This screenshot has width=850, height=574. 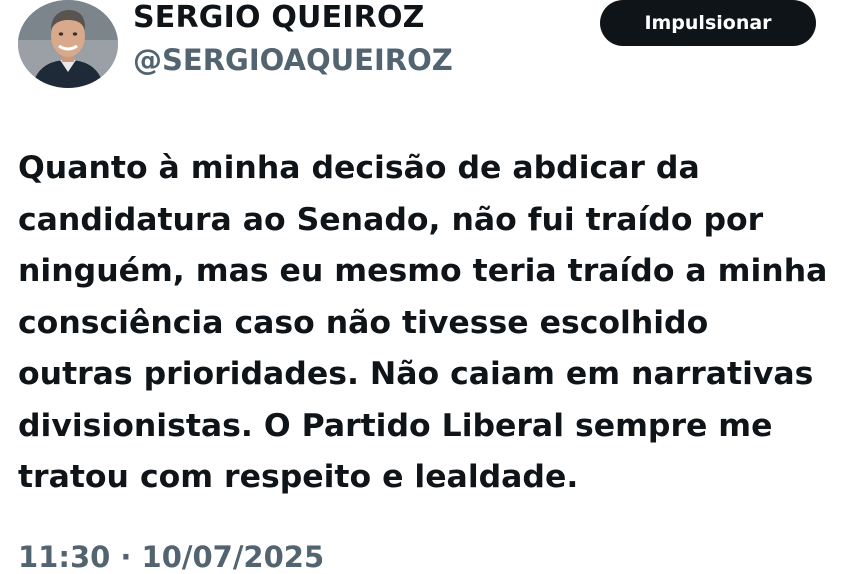 I want to click on tweet-timestamp: 11:30 · 10/07/2025, so click(x=171, y=557).